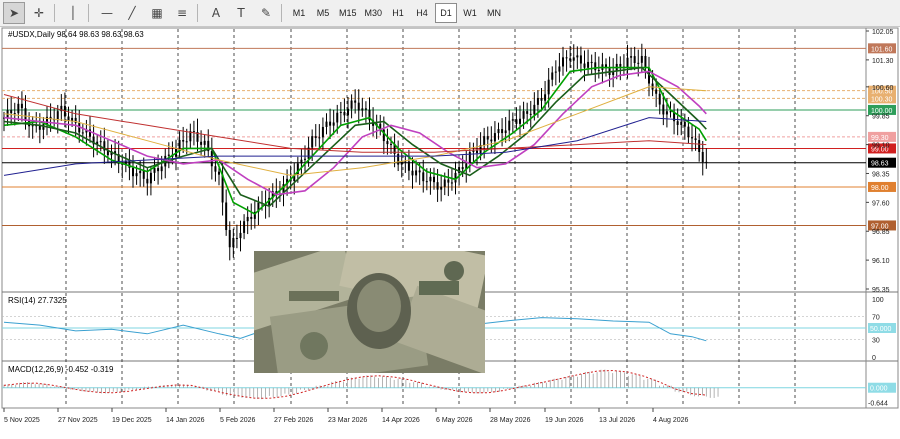  I want to click on timeframe-m15: M15, so click(348, 13).